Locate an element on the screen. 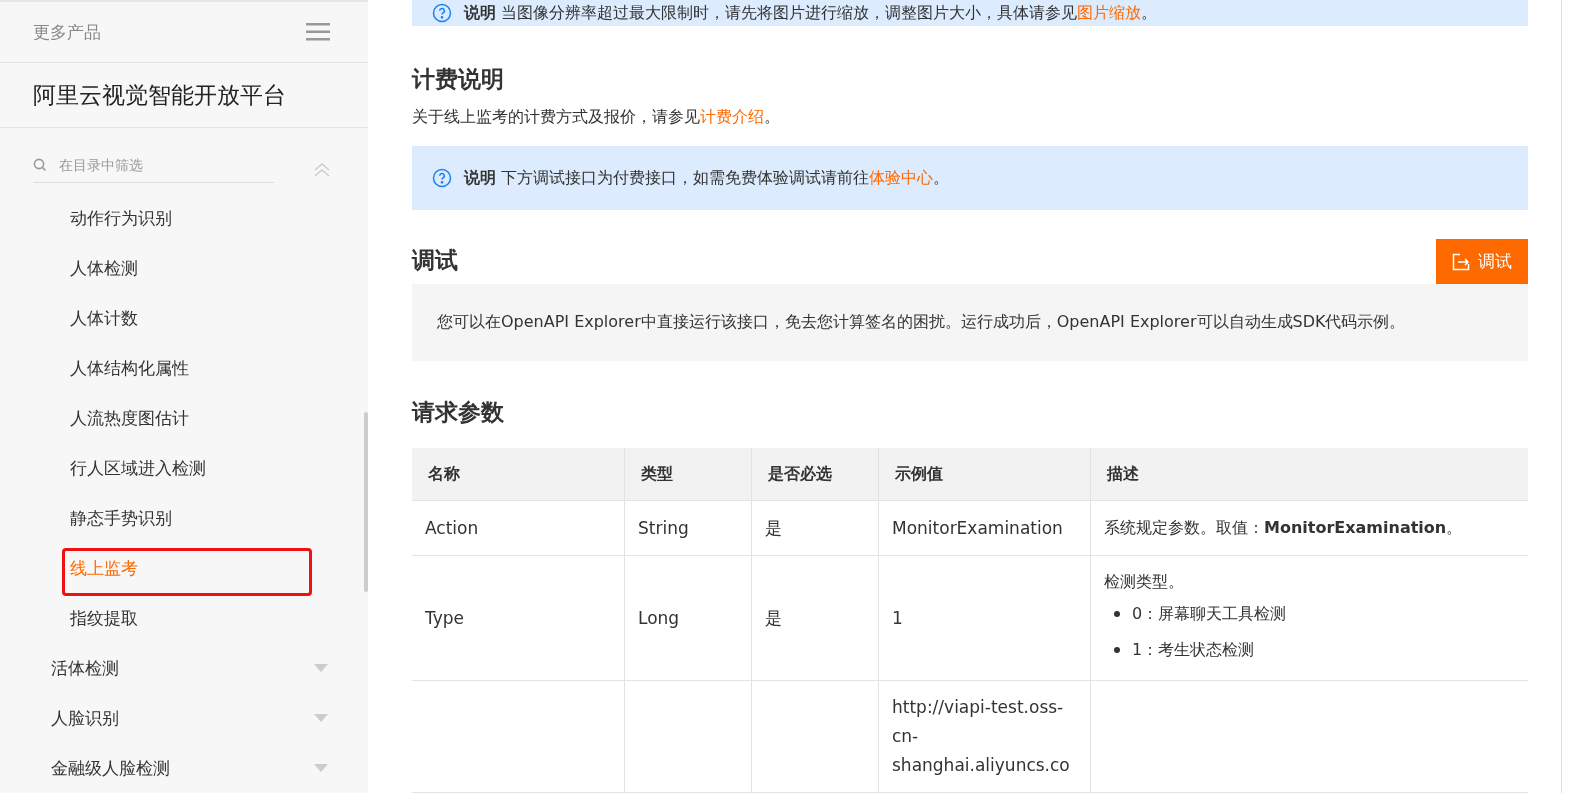  table-cell-text: Long is located at coordinates (659, 618).